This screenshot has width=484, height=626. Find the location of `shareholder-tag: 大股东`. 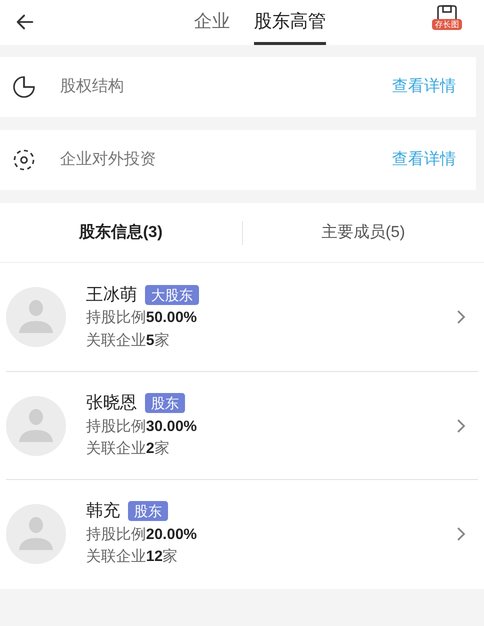

shareholder-tag: 大股东 is located at coordinates (172, 294).